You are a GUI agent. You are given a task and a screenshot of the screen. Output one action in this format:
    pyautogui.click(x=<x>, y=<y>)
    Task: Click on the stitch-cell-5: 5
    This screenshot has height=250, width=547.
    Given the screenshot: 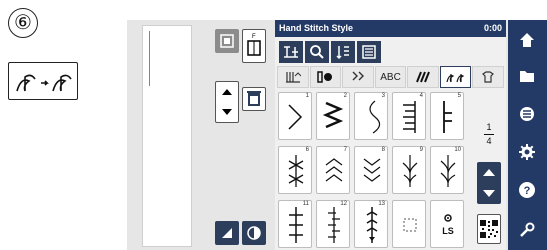 What is the action you would take?
    pyautogui.click(x=447, y=116)
    